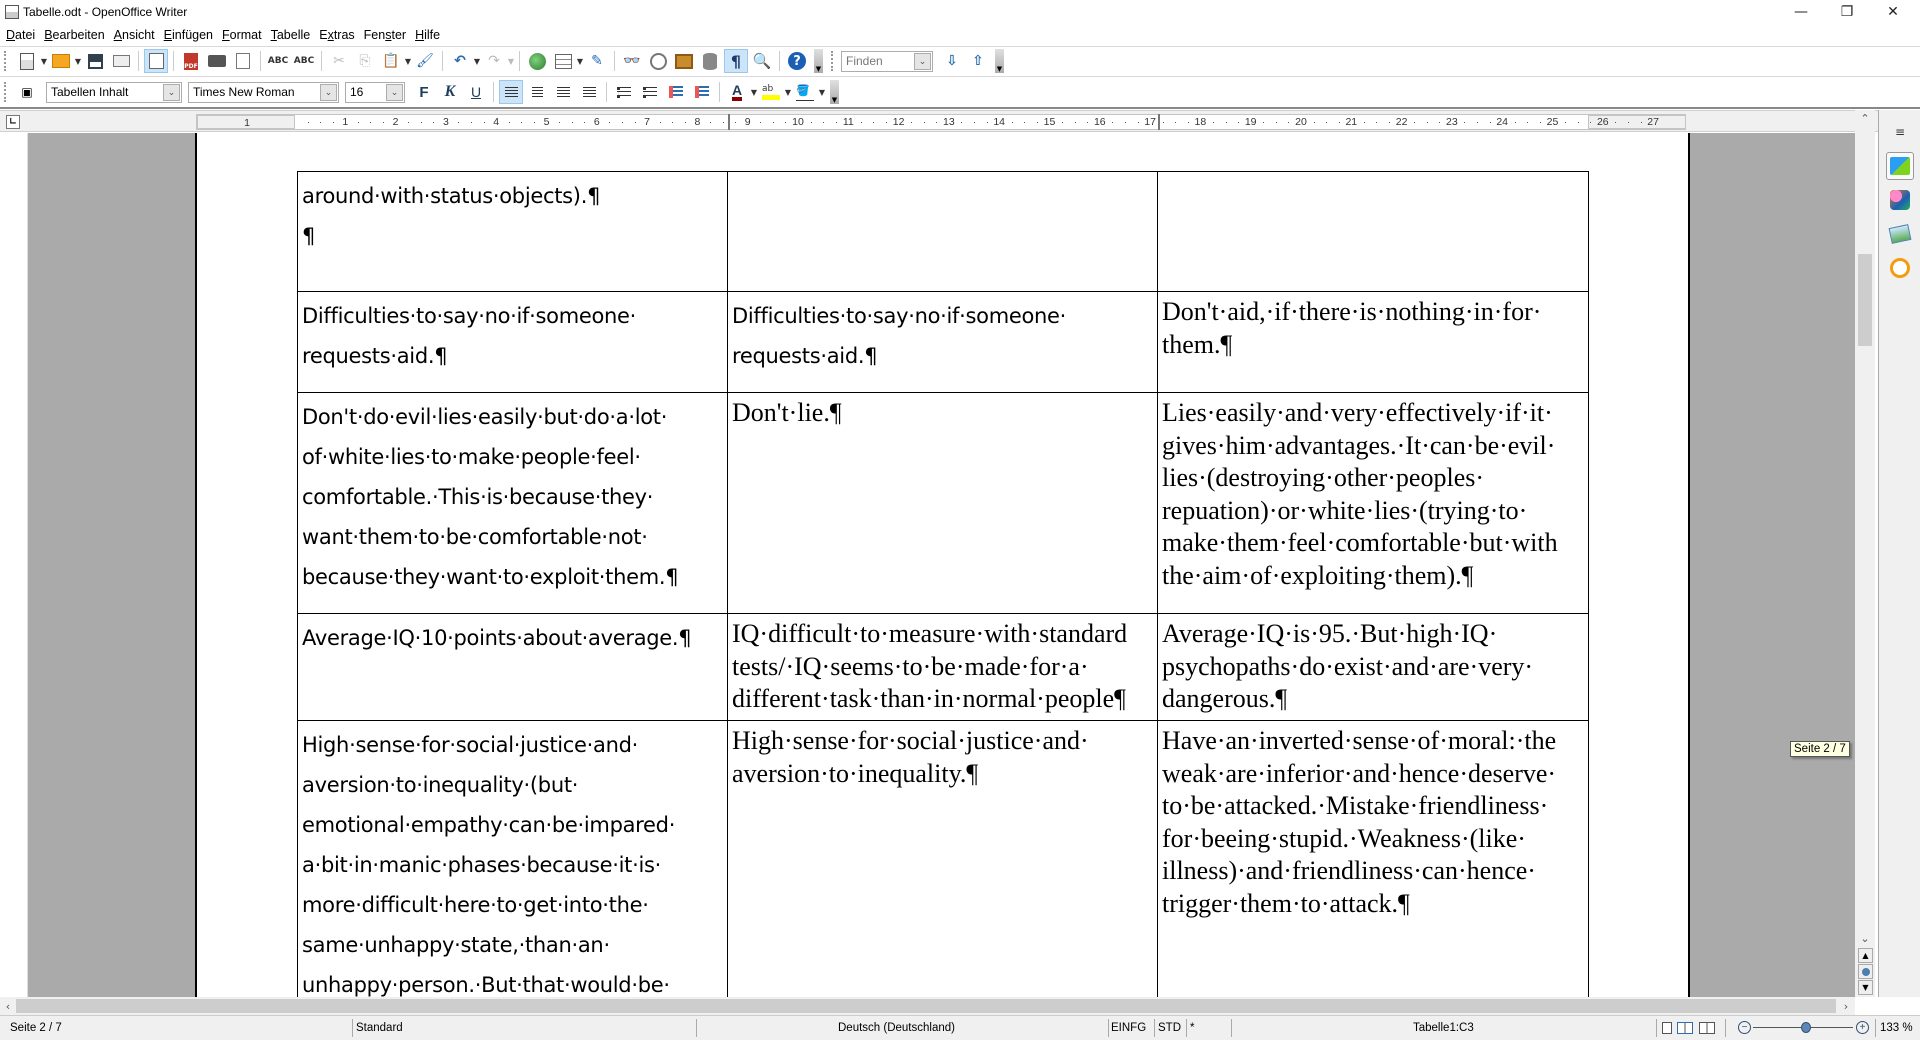 Image resolution: width=1920 pixels, height=1040 pixels. I want to click on undo-button: ↶, so click(460, 61).